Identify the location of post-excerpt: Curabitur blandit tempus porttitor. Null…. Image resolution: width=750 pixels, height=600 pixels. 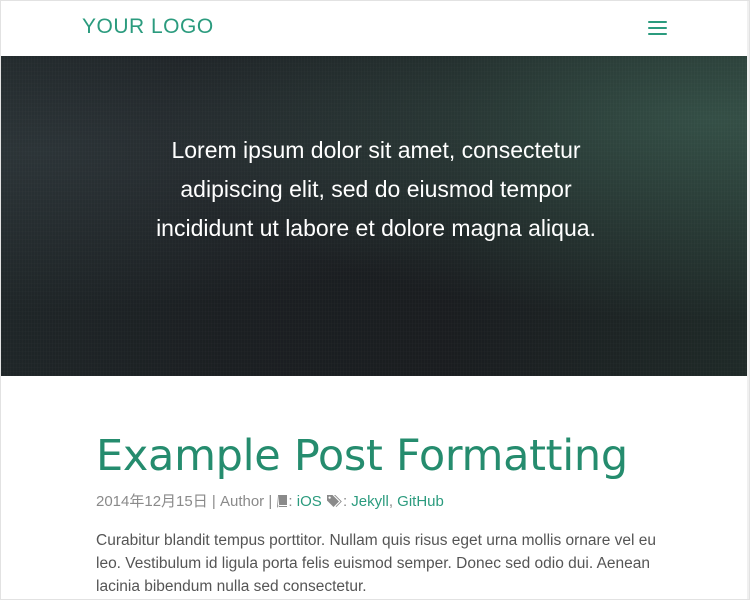
(376, 563).